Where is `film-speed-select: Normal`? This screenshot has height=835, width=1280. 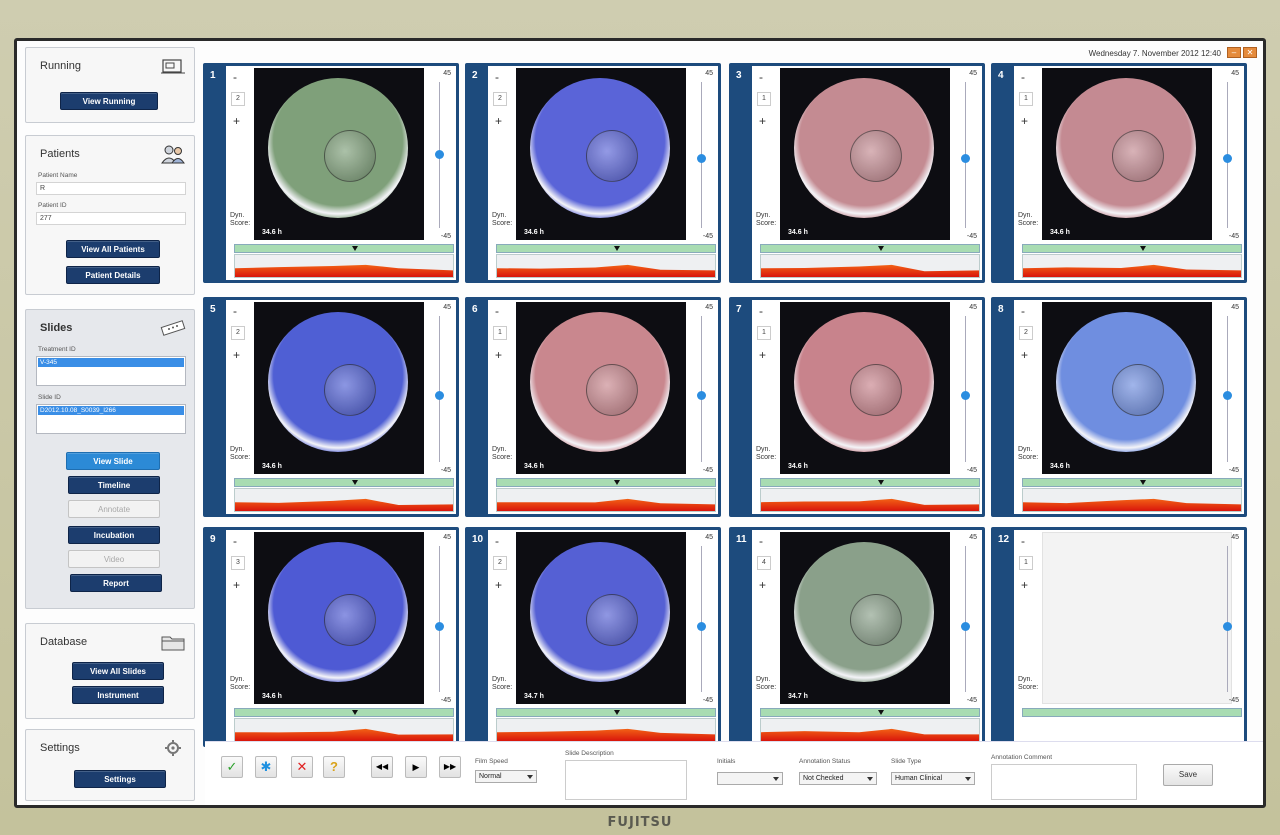
film-speed-select: Normal is located at coordinates (506, 776).